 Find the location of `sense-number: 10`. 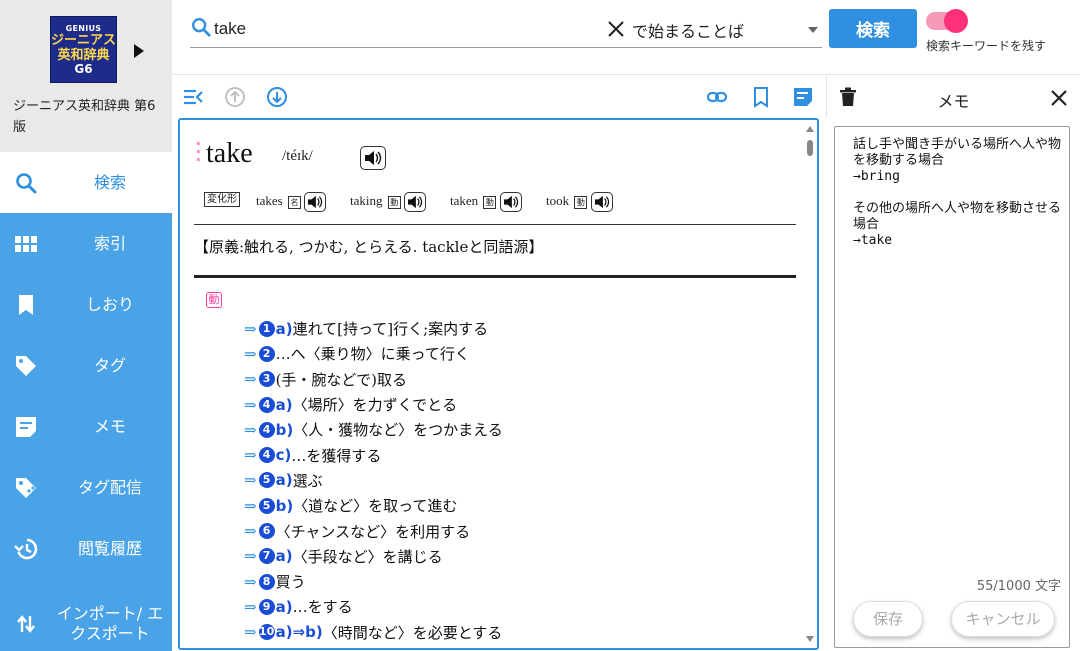

sense-number: 10 is located at coordinates (266, 632).